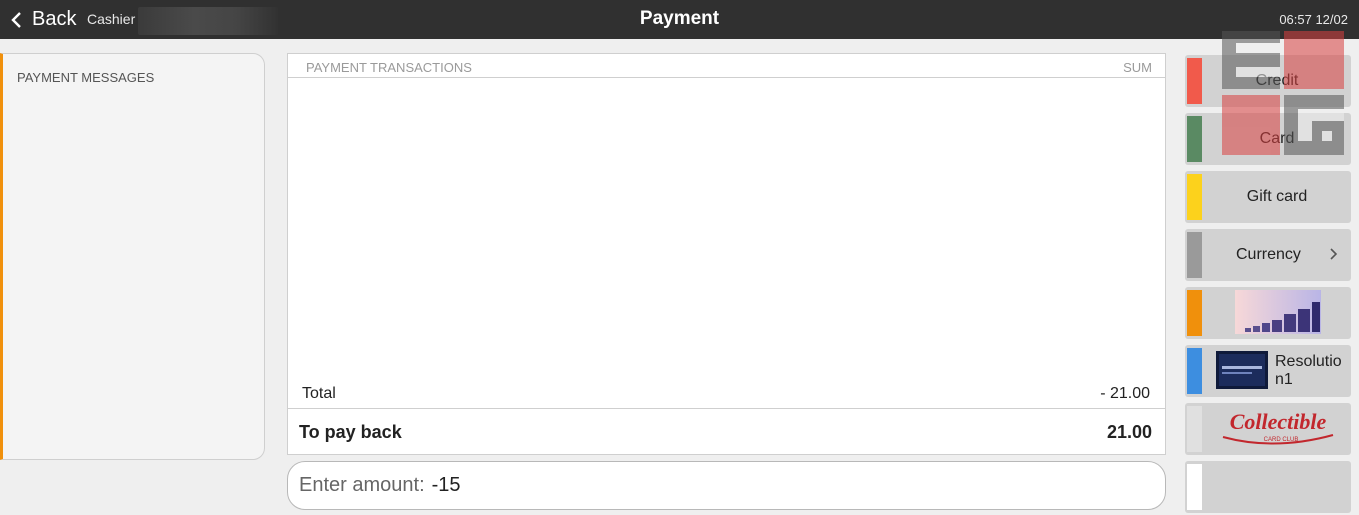 Image resolution: width=1359 pixels, height=515 pixels. Describe the element at coordinates (1278, 312) in the screenshot. I see `bar-chart-thumbnail` at that location.